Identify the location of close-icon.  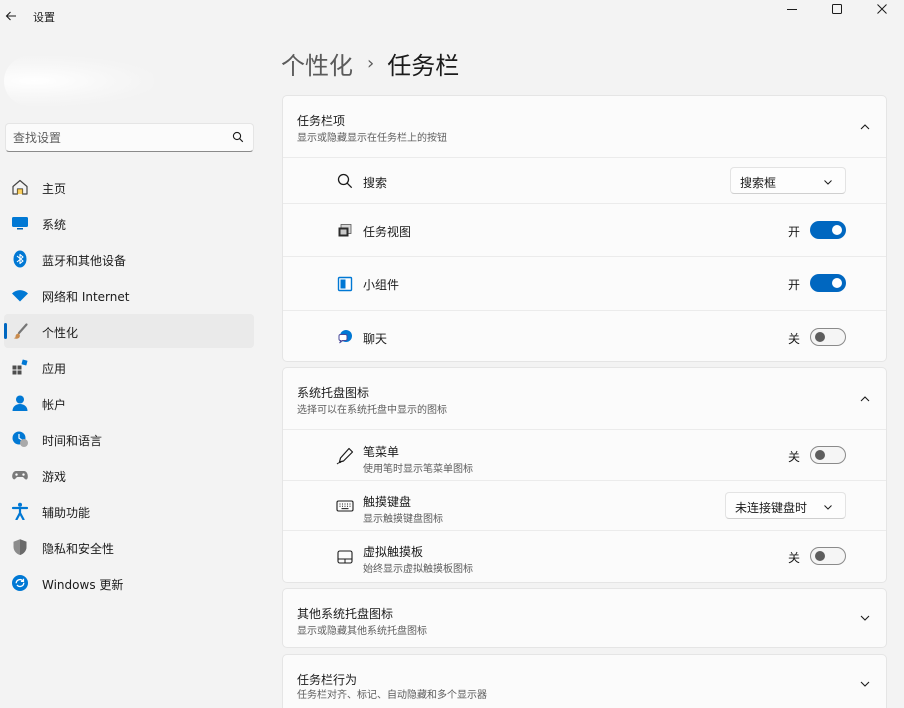
(881, 9).